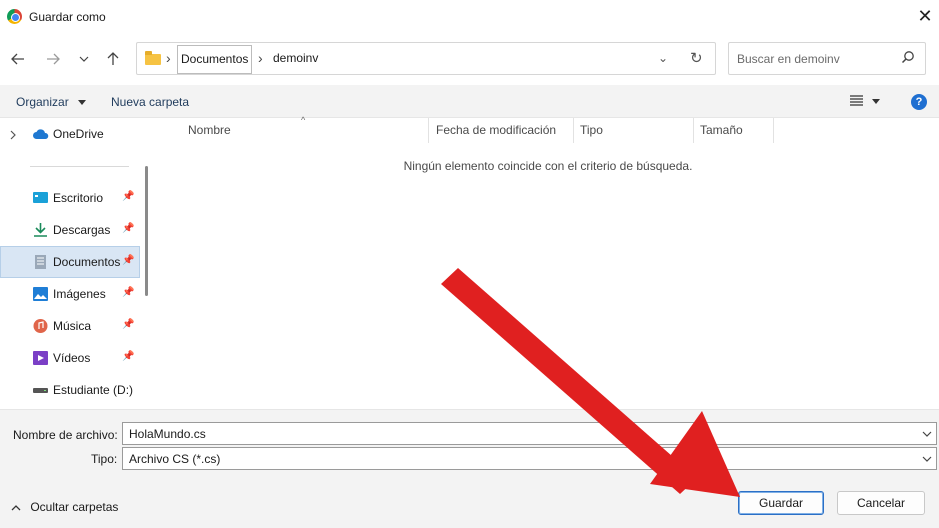 This screenshot has height=528, width=939. Describe the element at coordinates (82, 103) in the screenshot. I see `dropdown-triangle-icon` at that location.